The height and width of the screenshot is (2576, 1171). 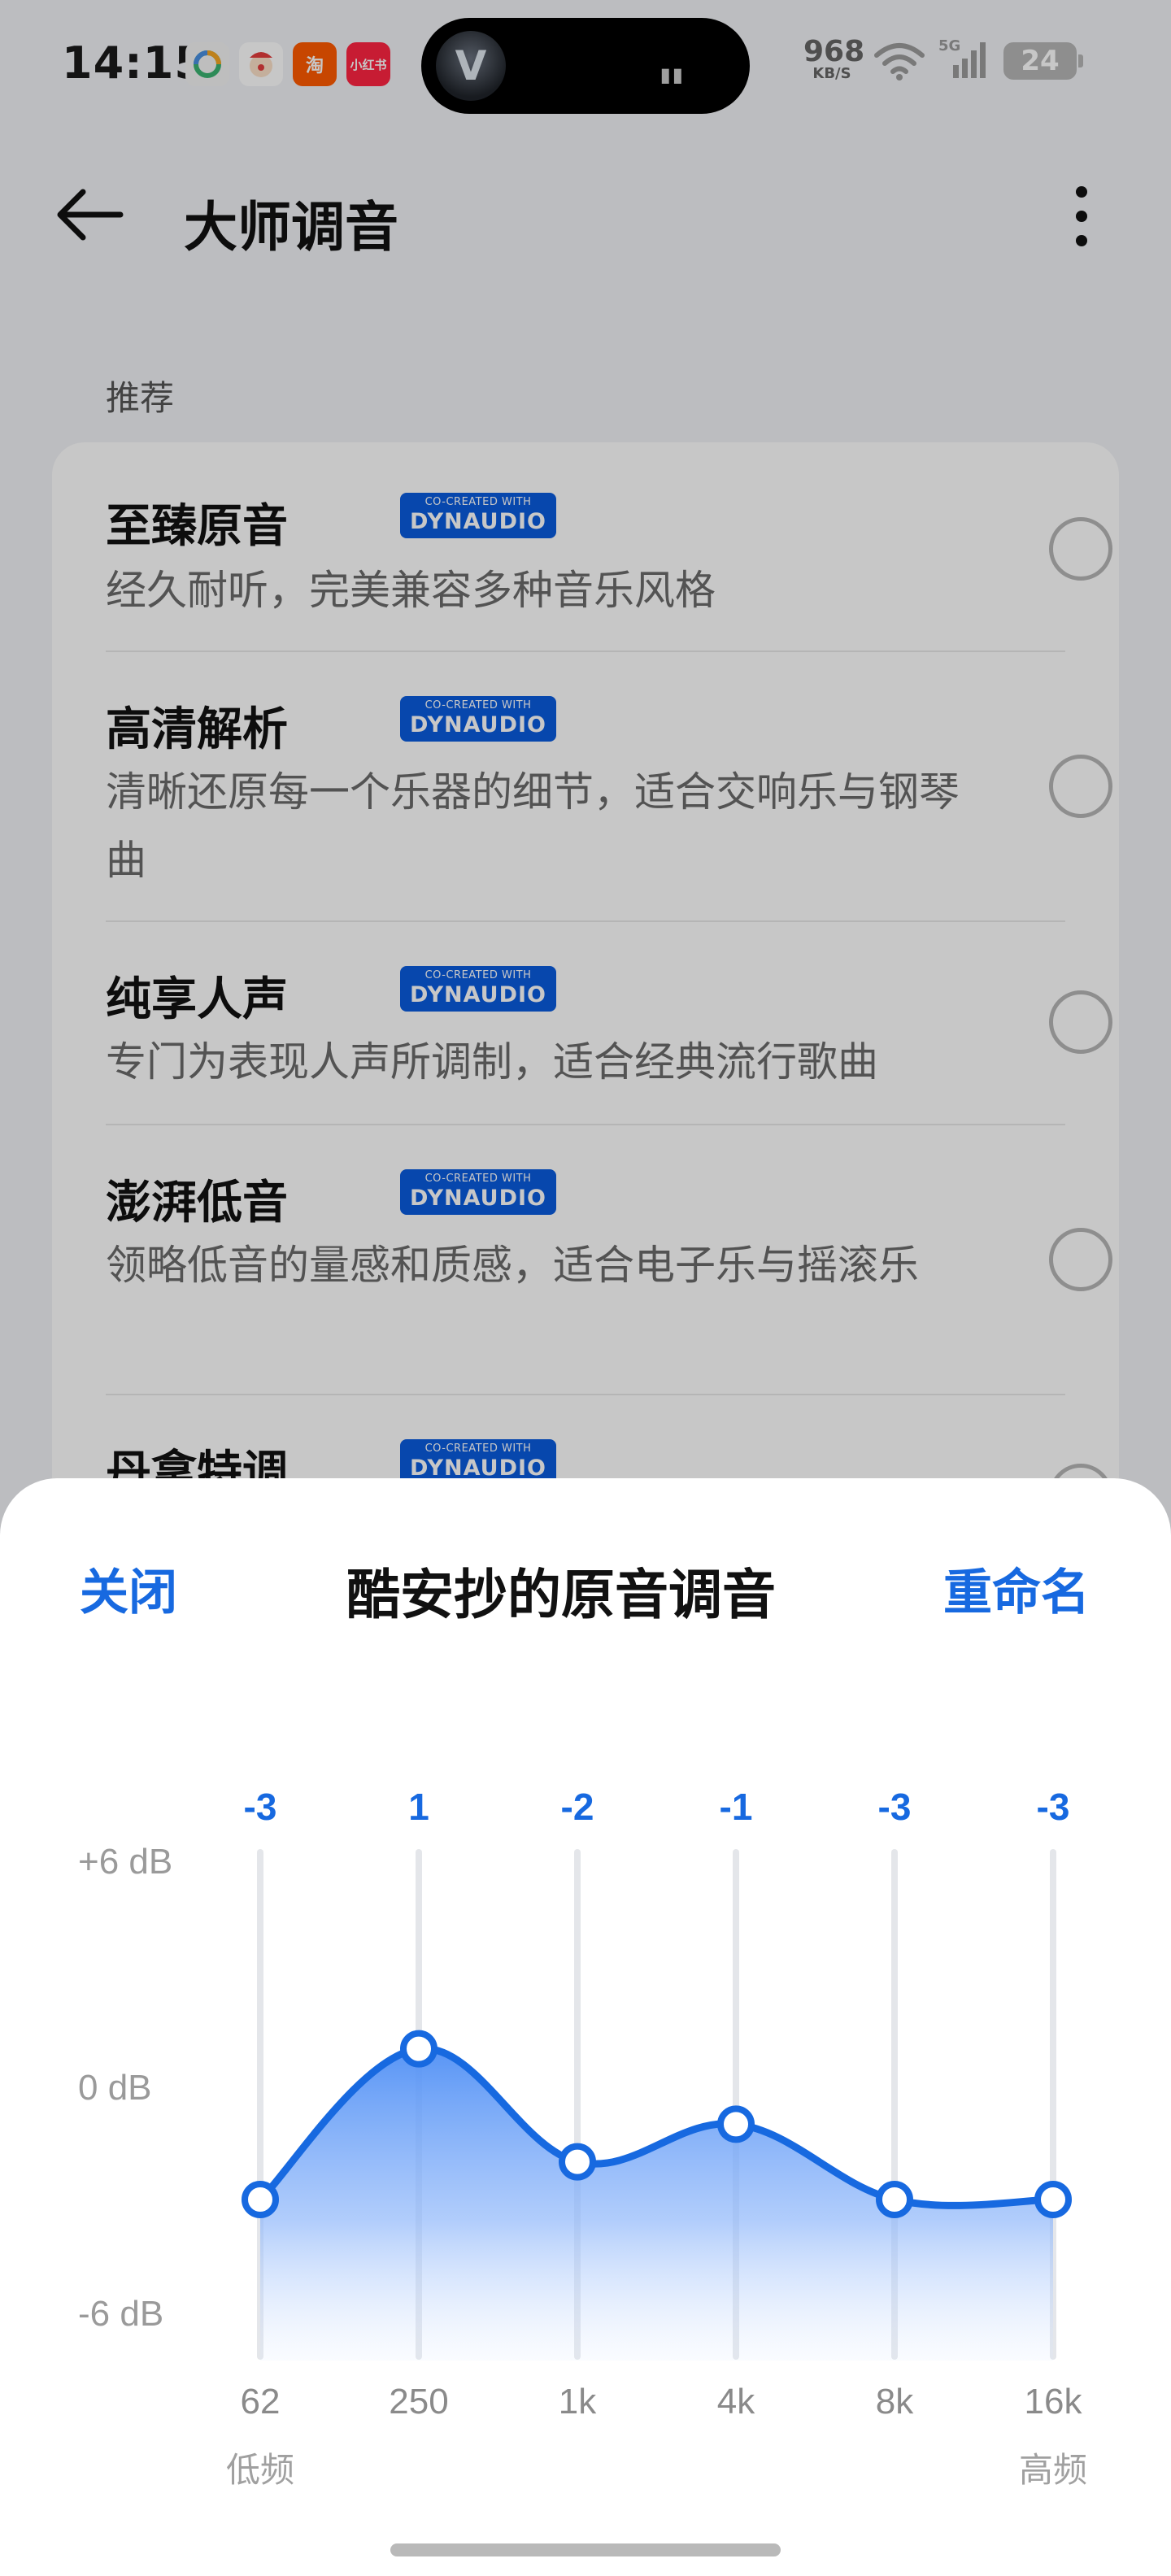 What do you see at coordinates (577, 1807) in the screenshot?
I see `eq-value-label: -2` at bounding box center [577, 1807].